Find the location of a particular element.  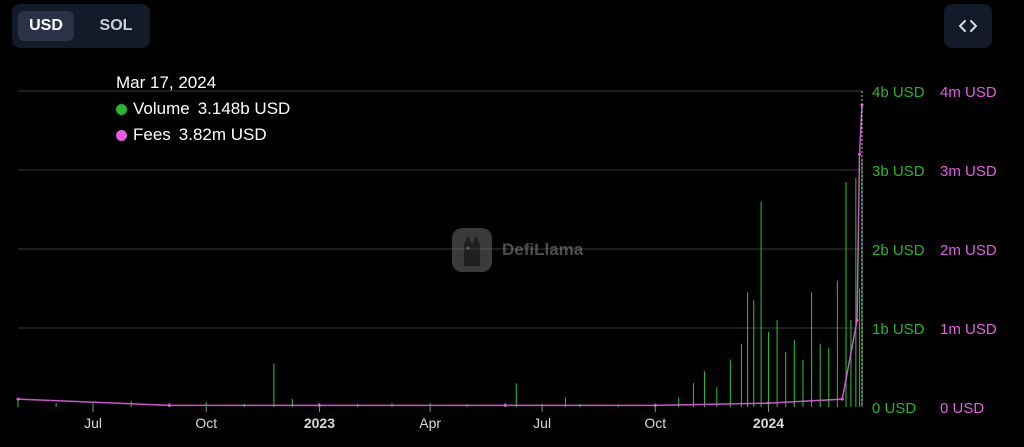

x-tick-label: 2023 is located at coordinates (319, 423).